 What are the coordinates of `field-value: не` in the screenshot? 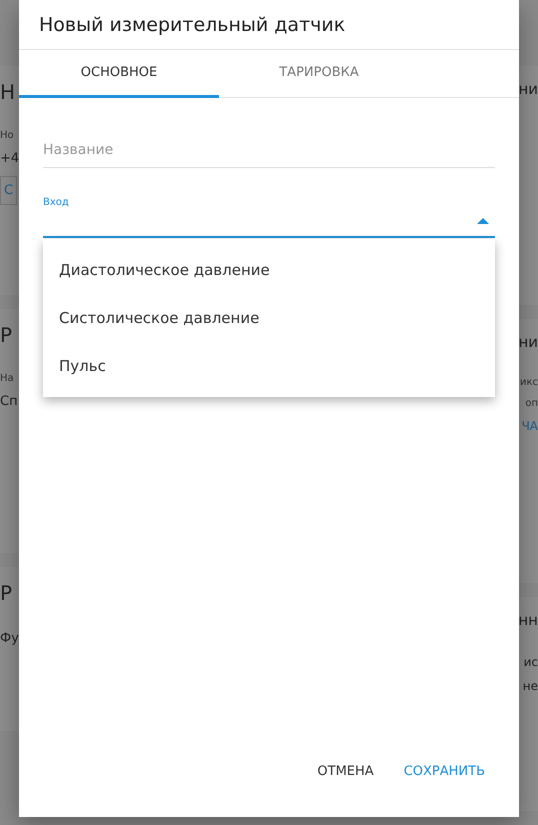 It's located at (530, 686).